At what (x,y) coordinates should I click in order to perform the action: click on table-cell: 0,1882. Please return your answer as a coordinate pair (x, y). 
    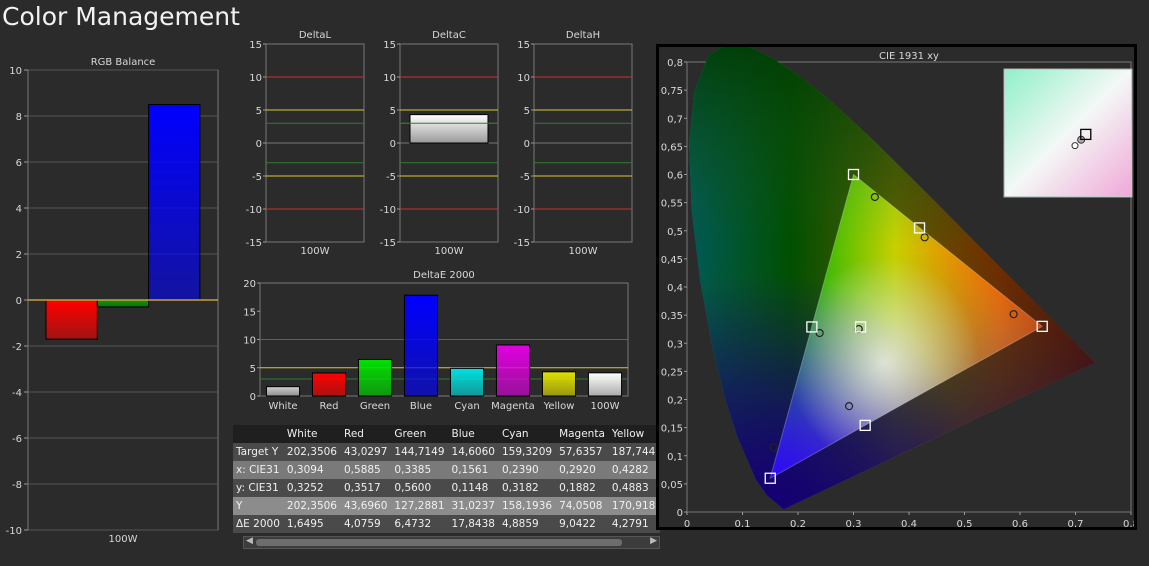
    Looking at the image, I should click on (577, 488).